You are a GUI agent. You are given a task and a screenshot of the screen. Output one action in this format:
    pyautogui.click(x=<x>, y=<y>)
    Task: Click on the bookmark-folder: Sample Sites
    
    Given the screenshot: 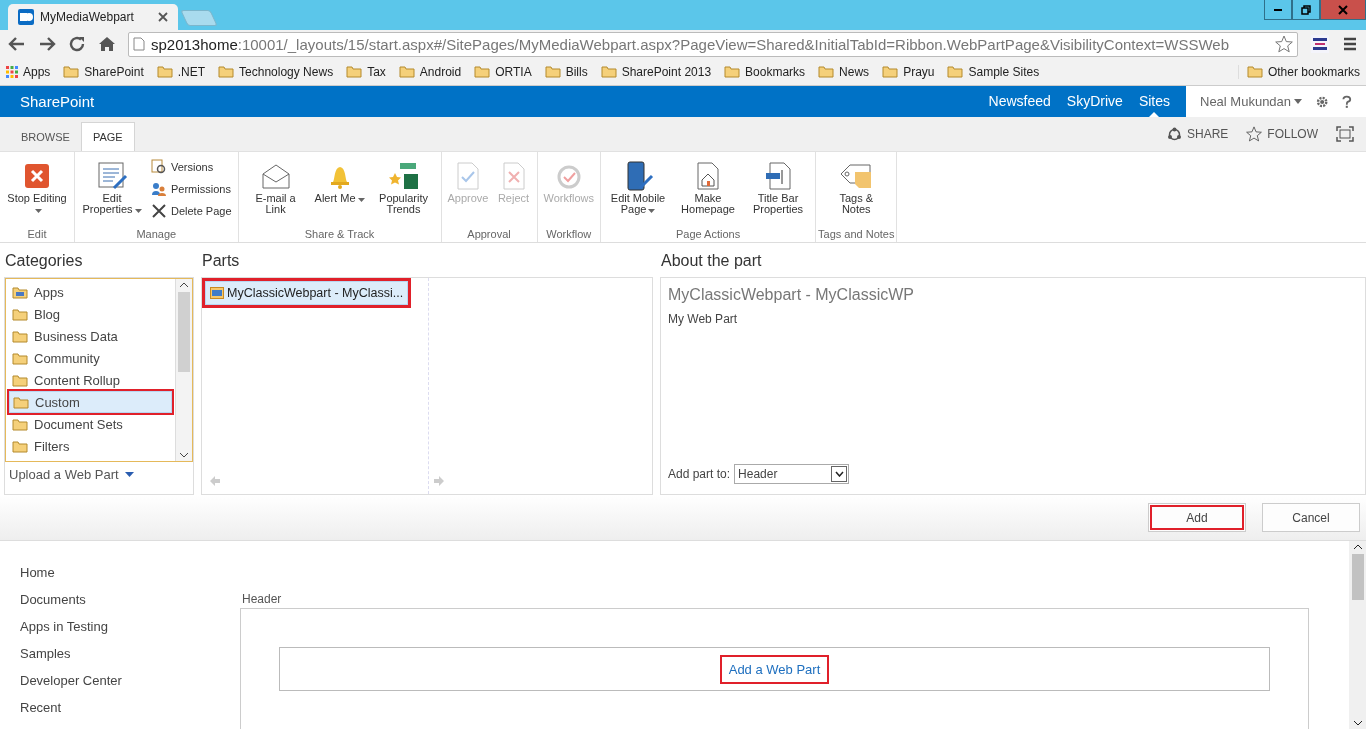 What is the action you would take?
    pyautogui.click(x=993, y=71)
    